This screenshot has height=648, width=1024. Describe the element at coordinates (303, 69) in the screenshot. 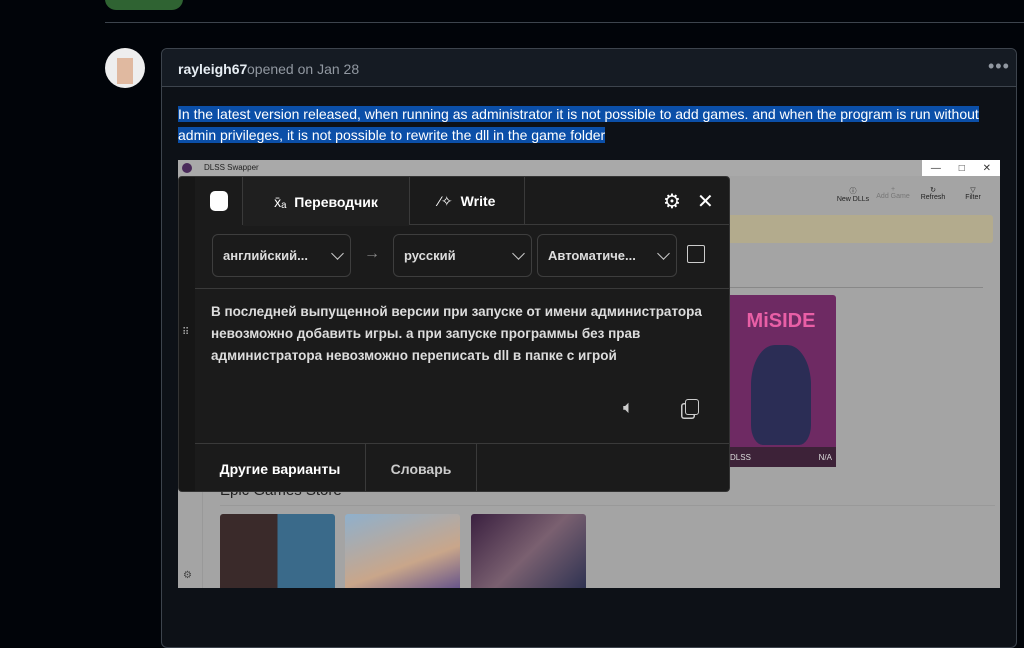

I see `comment-meta: opened on Jan 28` at that location.